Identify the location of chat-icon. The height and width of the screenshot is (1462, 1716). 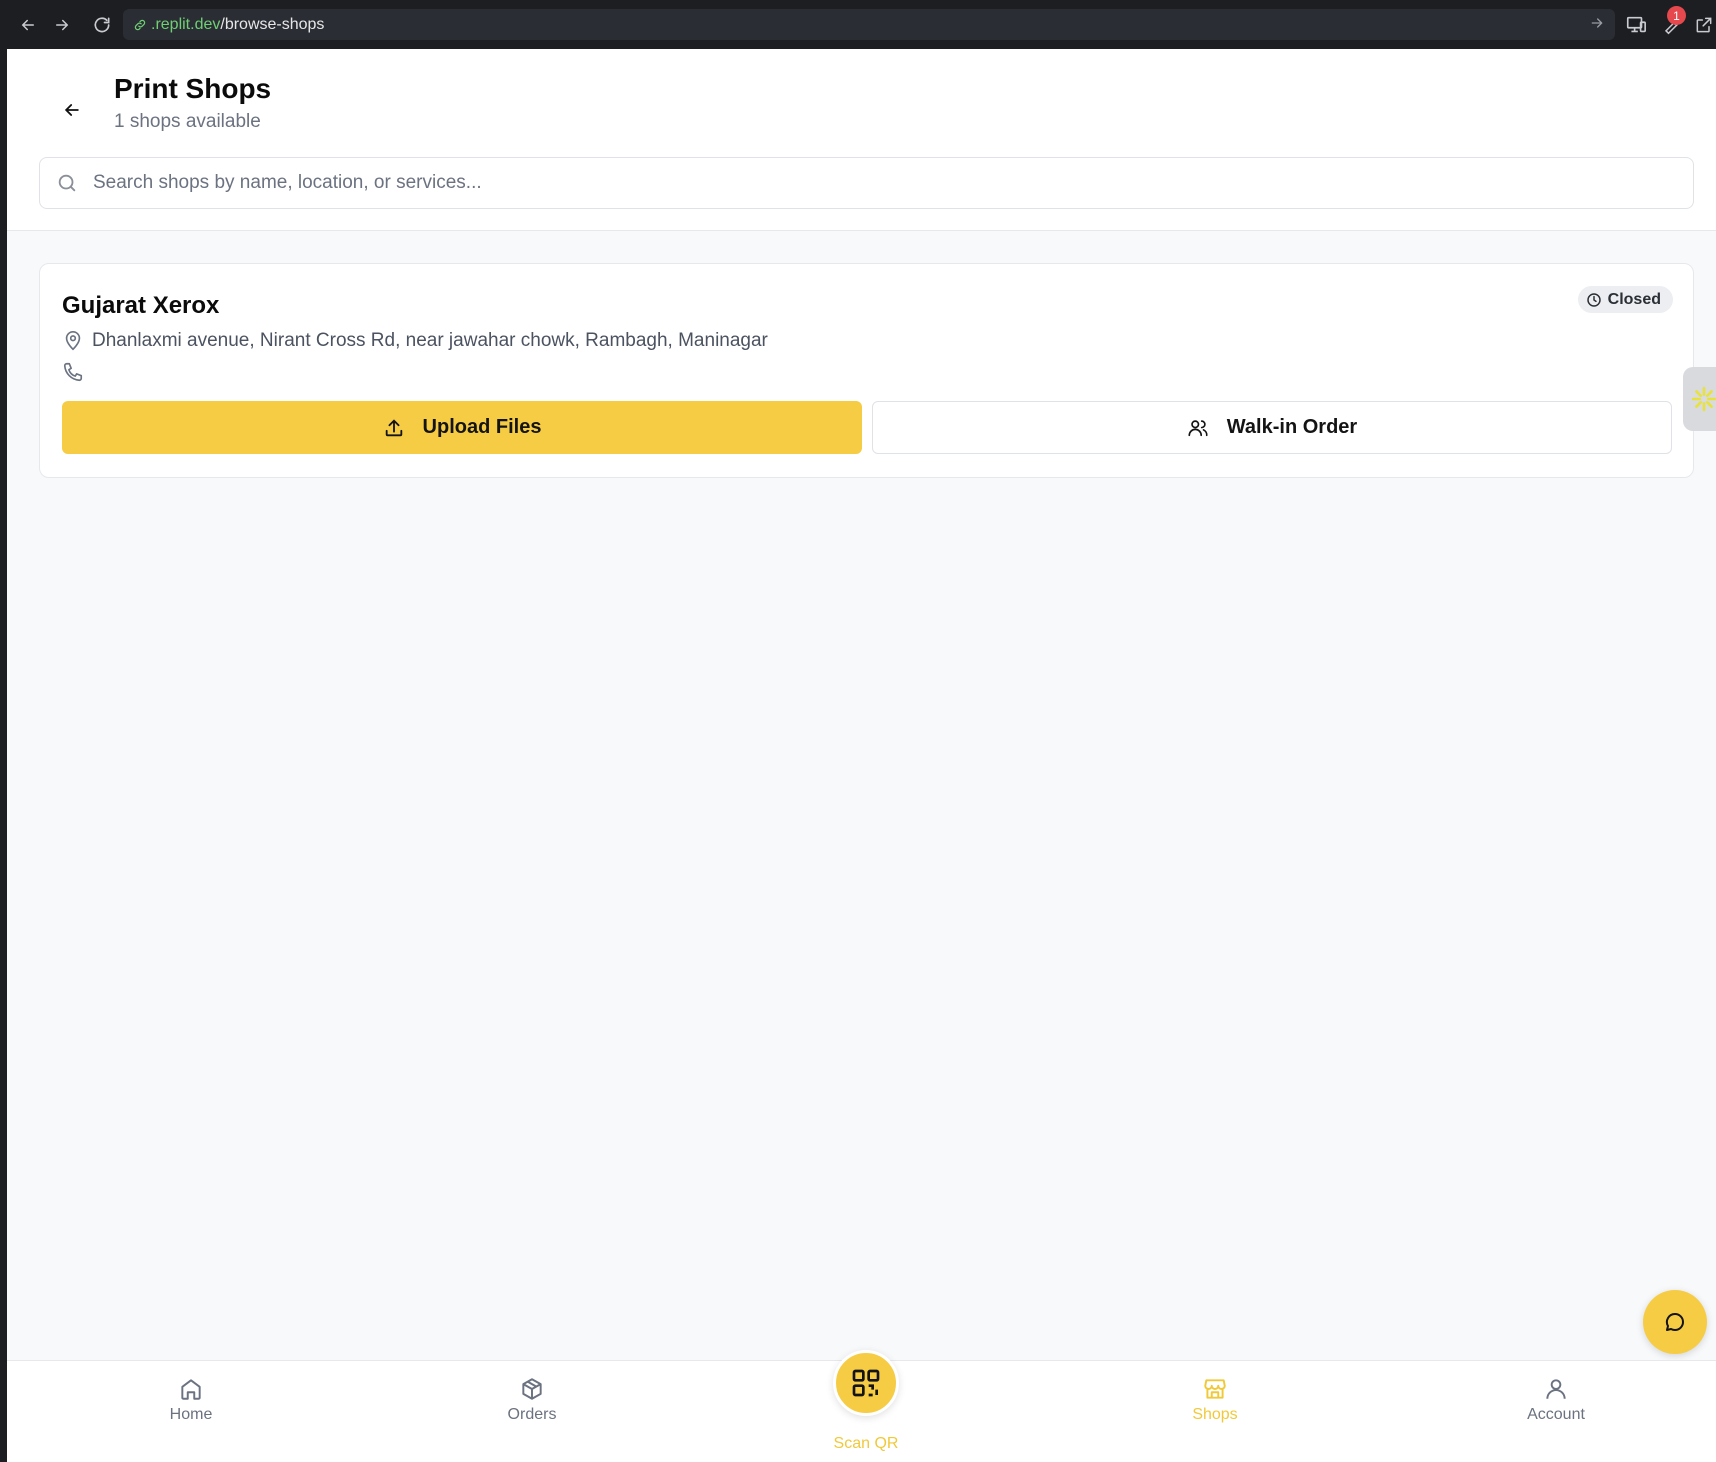
(1674, 1321).